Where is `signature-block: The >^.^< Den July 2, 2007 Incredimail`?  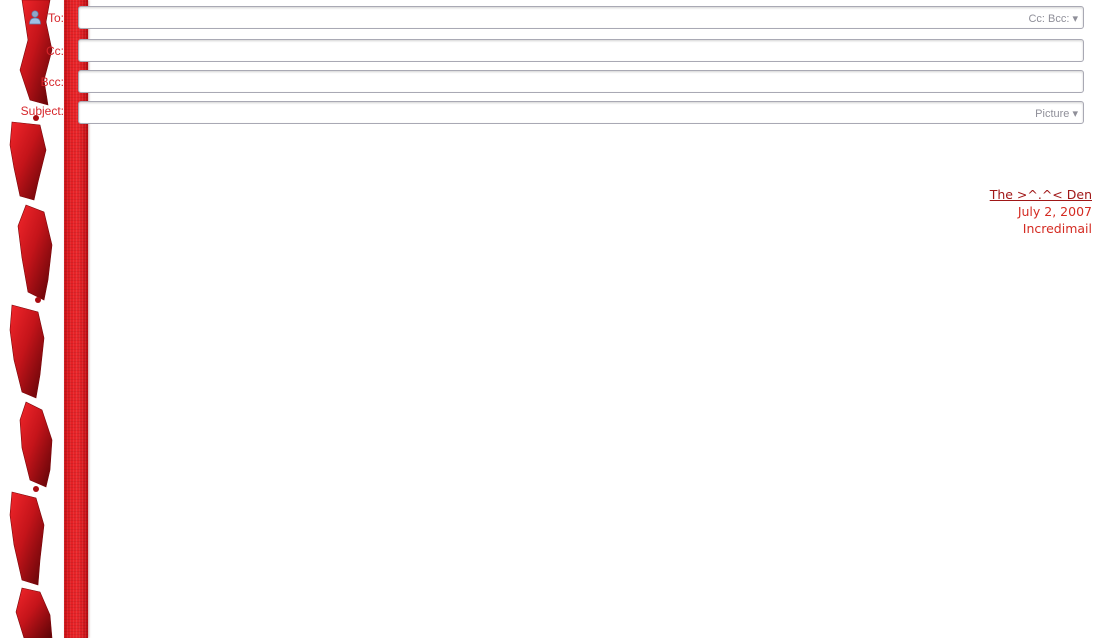
signature-block: The >^.^< Den July 2, 2007 Incredimail is located at coordinates (1041, 211).